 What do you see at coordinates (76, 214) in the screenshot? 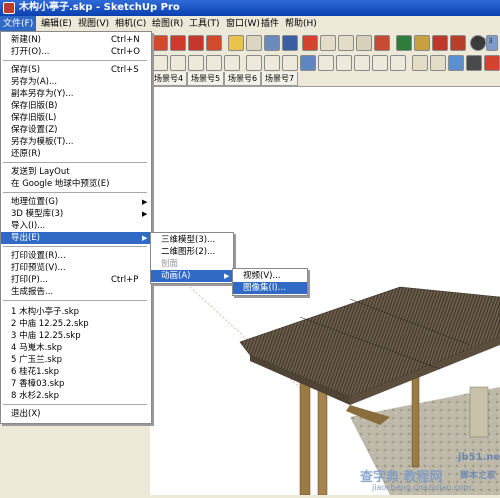
I see `menu-item-3d-warehouse: 3D 模型库(3) ▶` at bounding box center [76, 214].